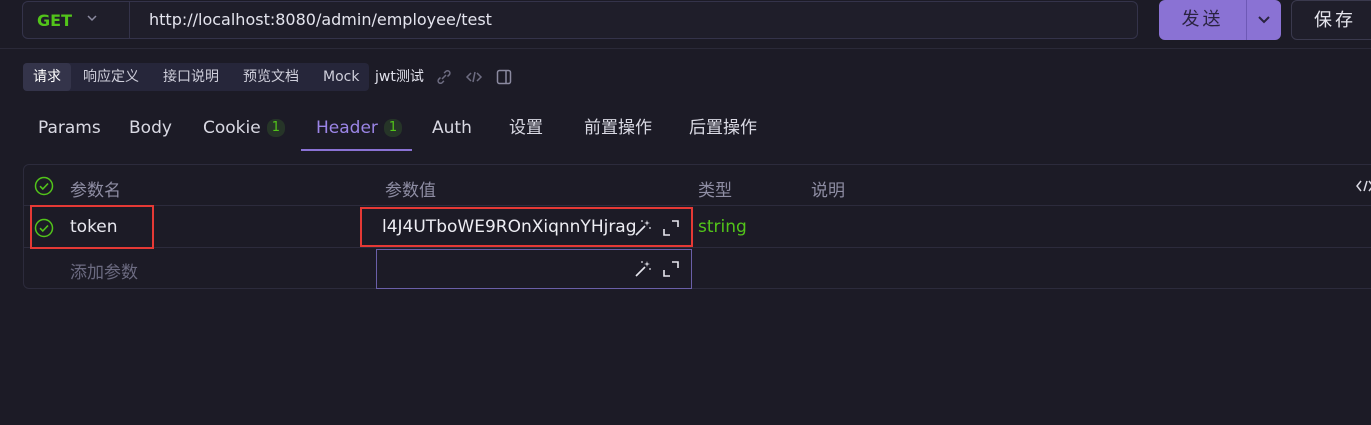  I want to click on code-view-icon, so click(1363, 186).